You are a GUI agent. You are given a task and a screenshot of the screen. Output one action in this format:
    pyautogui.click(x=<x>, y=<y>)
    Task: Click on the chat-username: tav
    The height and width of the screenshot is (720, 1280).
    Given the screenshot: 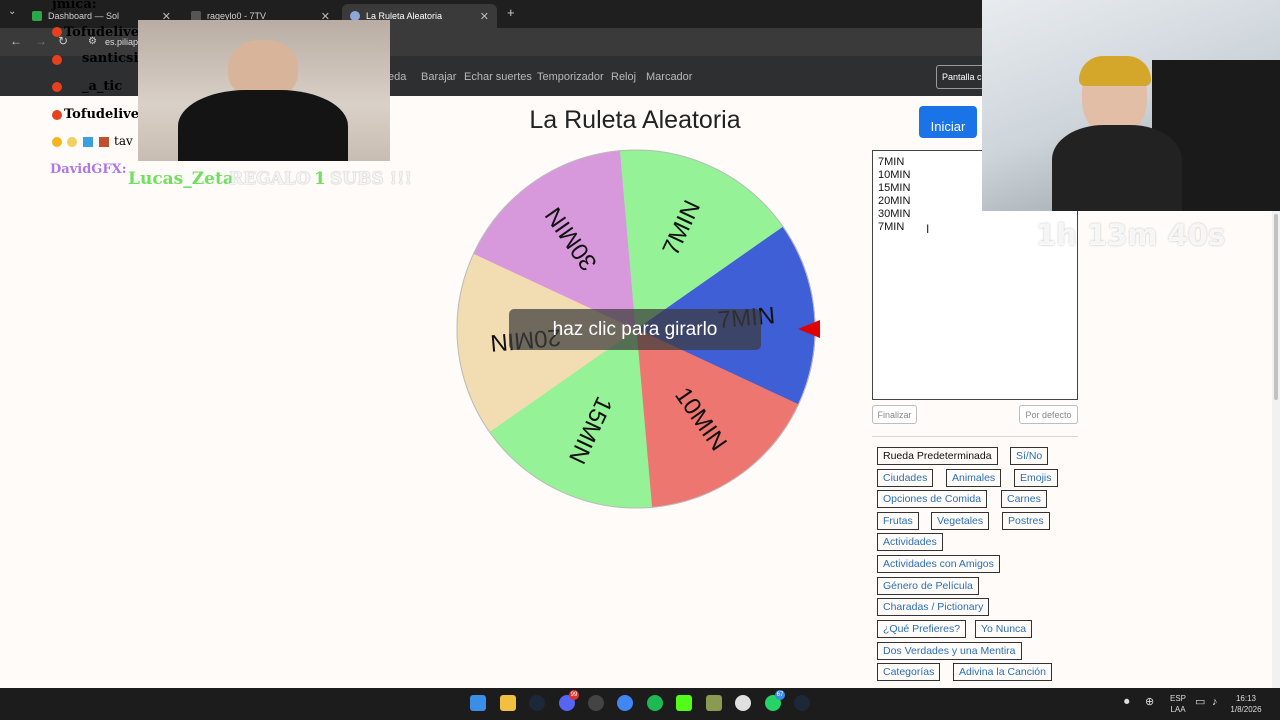 What is the action you would take?
    pyautogui.click(x=123, y=141)
    